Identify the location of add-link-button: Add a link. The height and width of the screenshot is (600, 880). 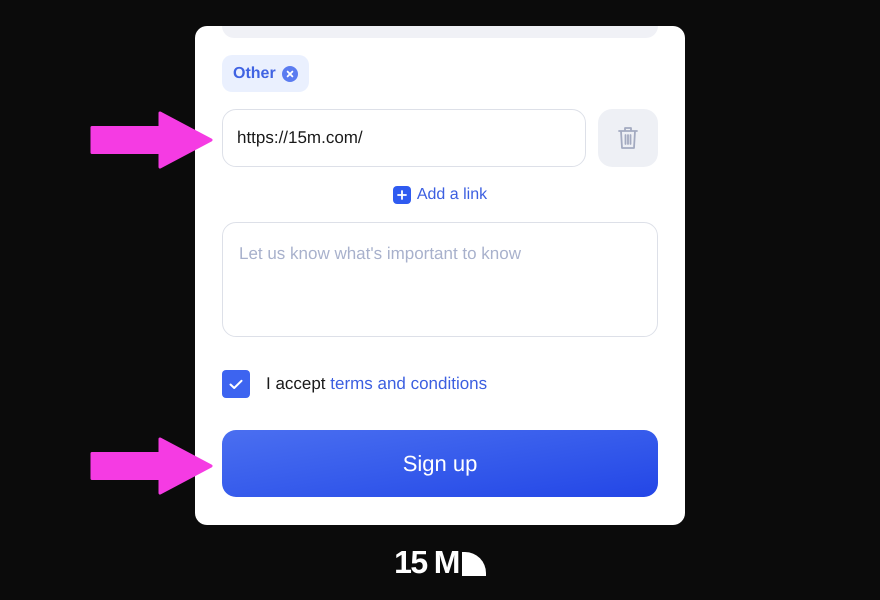
(440, 195).